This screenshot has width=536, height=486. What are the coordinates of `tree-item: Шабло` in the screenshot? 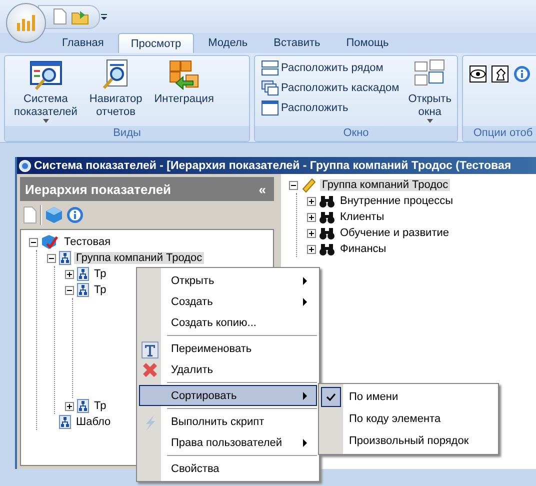 It's located at (93, 422).